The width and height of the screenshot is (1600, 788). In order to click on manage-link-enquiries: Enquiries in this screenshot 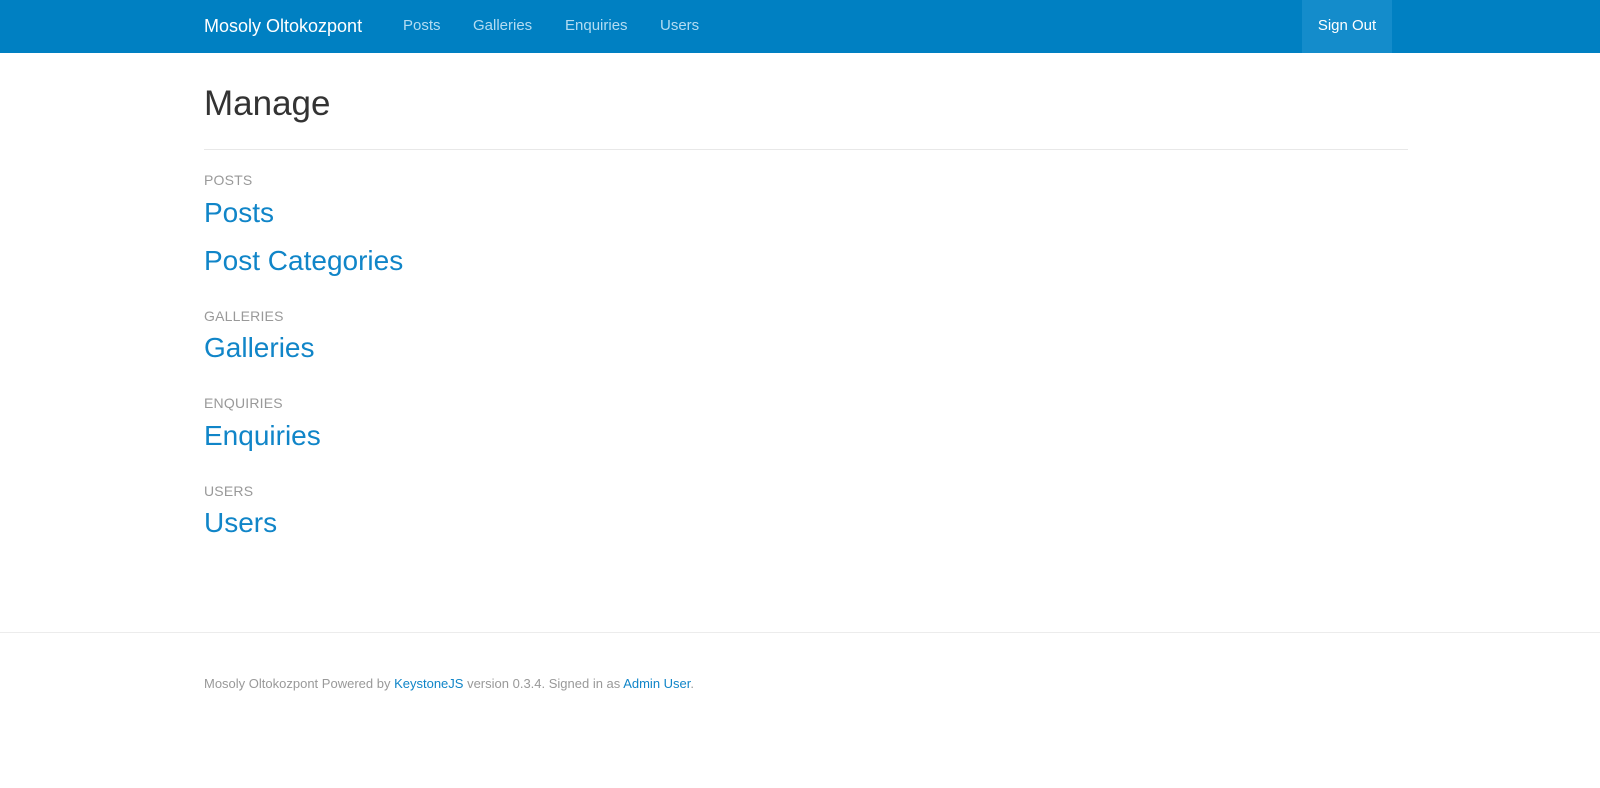, I will do `click(262, 436)`.